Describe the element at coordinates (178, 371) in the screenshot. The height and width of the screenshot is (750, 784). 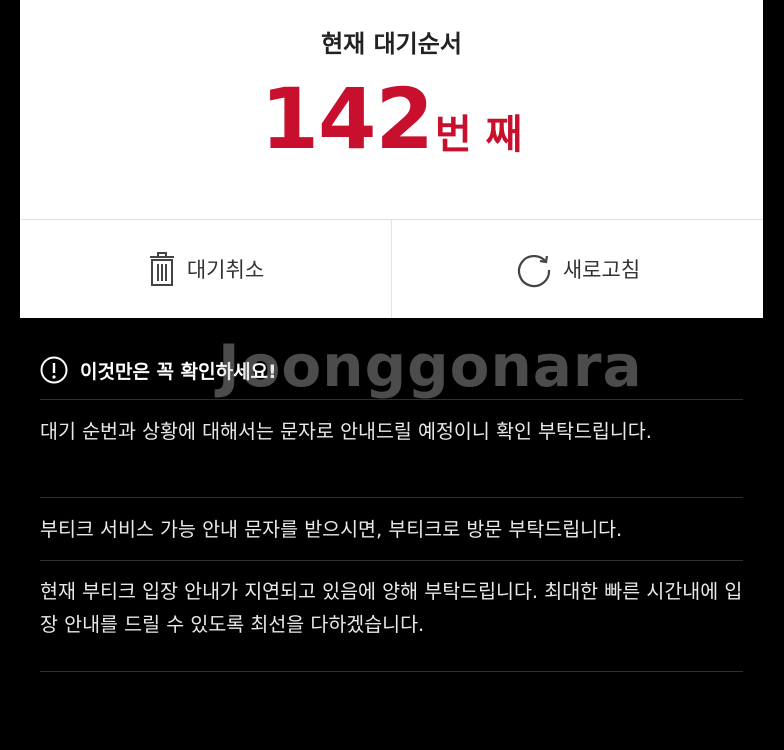
I see `notice-heading-text: 이것만은 꼭 확인하세요!` at that location.